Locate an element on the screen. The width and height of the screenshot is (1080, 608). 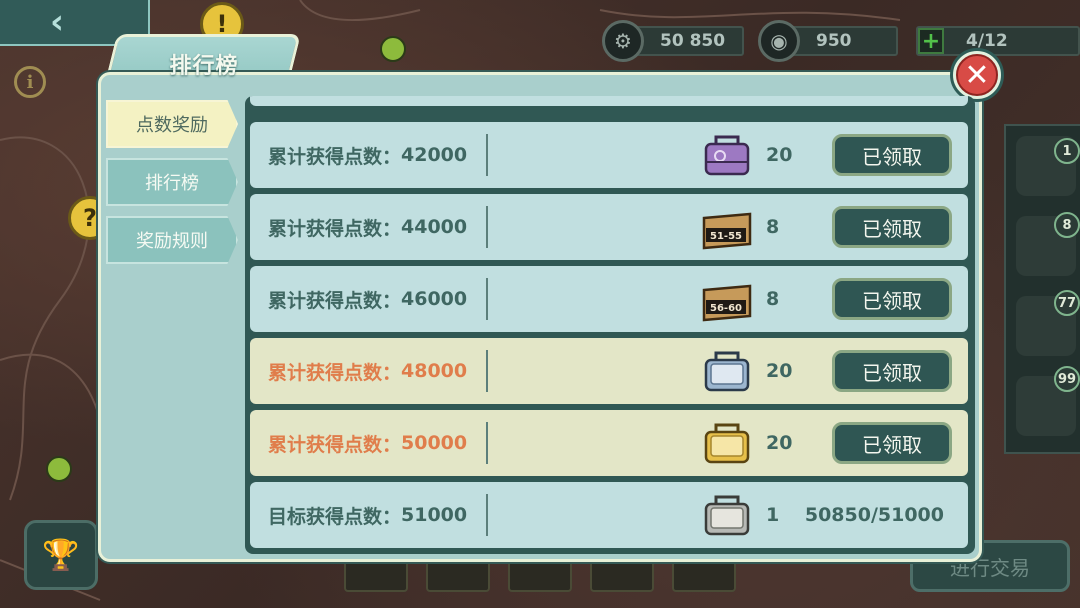
trophy-icon: 🏆 is located at coordinates (61, 555).